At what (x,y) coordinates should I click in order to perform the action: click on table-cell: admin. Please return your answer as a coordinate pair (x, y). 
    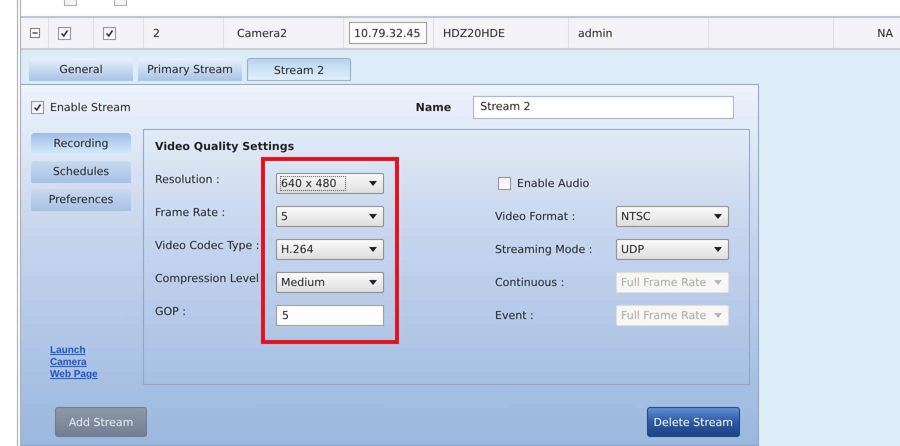
    Looking at the image, I should click on (595, 33).